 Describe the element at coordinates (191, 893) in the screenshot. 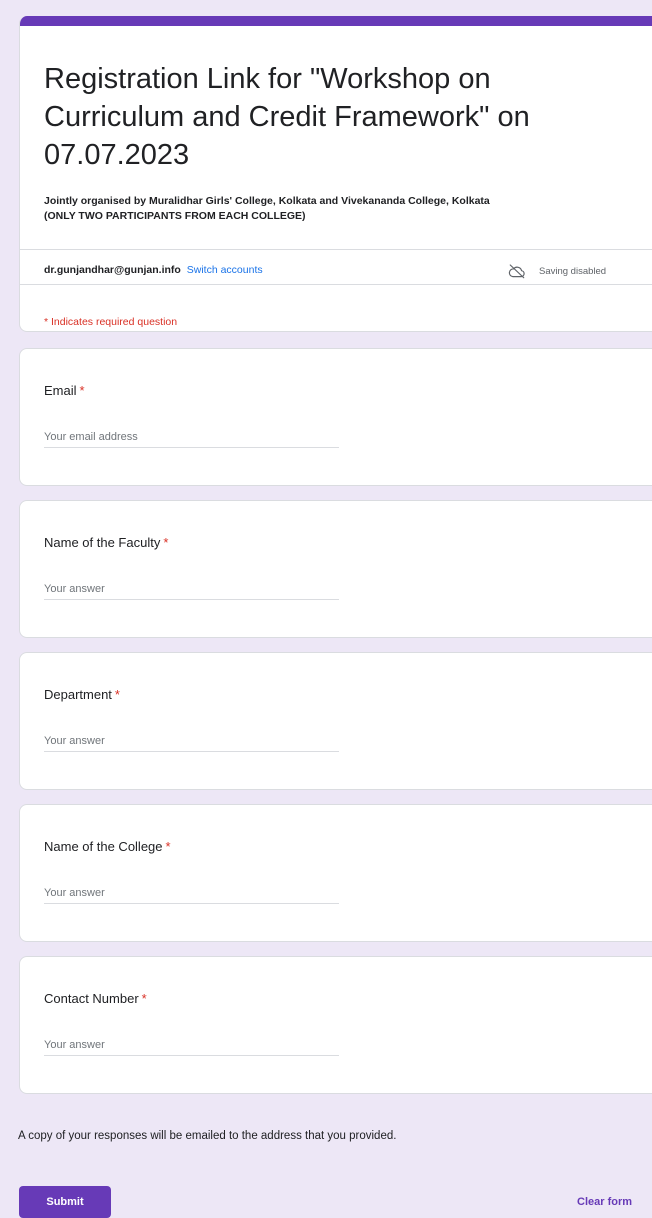

I see `college-name-input` at that location.